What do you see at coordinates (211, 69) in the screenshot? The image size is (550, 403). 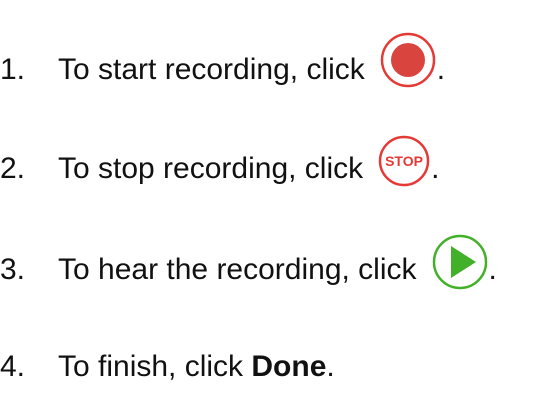 I see `step-text: To start recording, click` at bounding box center [211, 69].